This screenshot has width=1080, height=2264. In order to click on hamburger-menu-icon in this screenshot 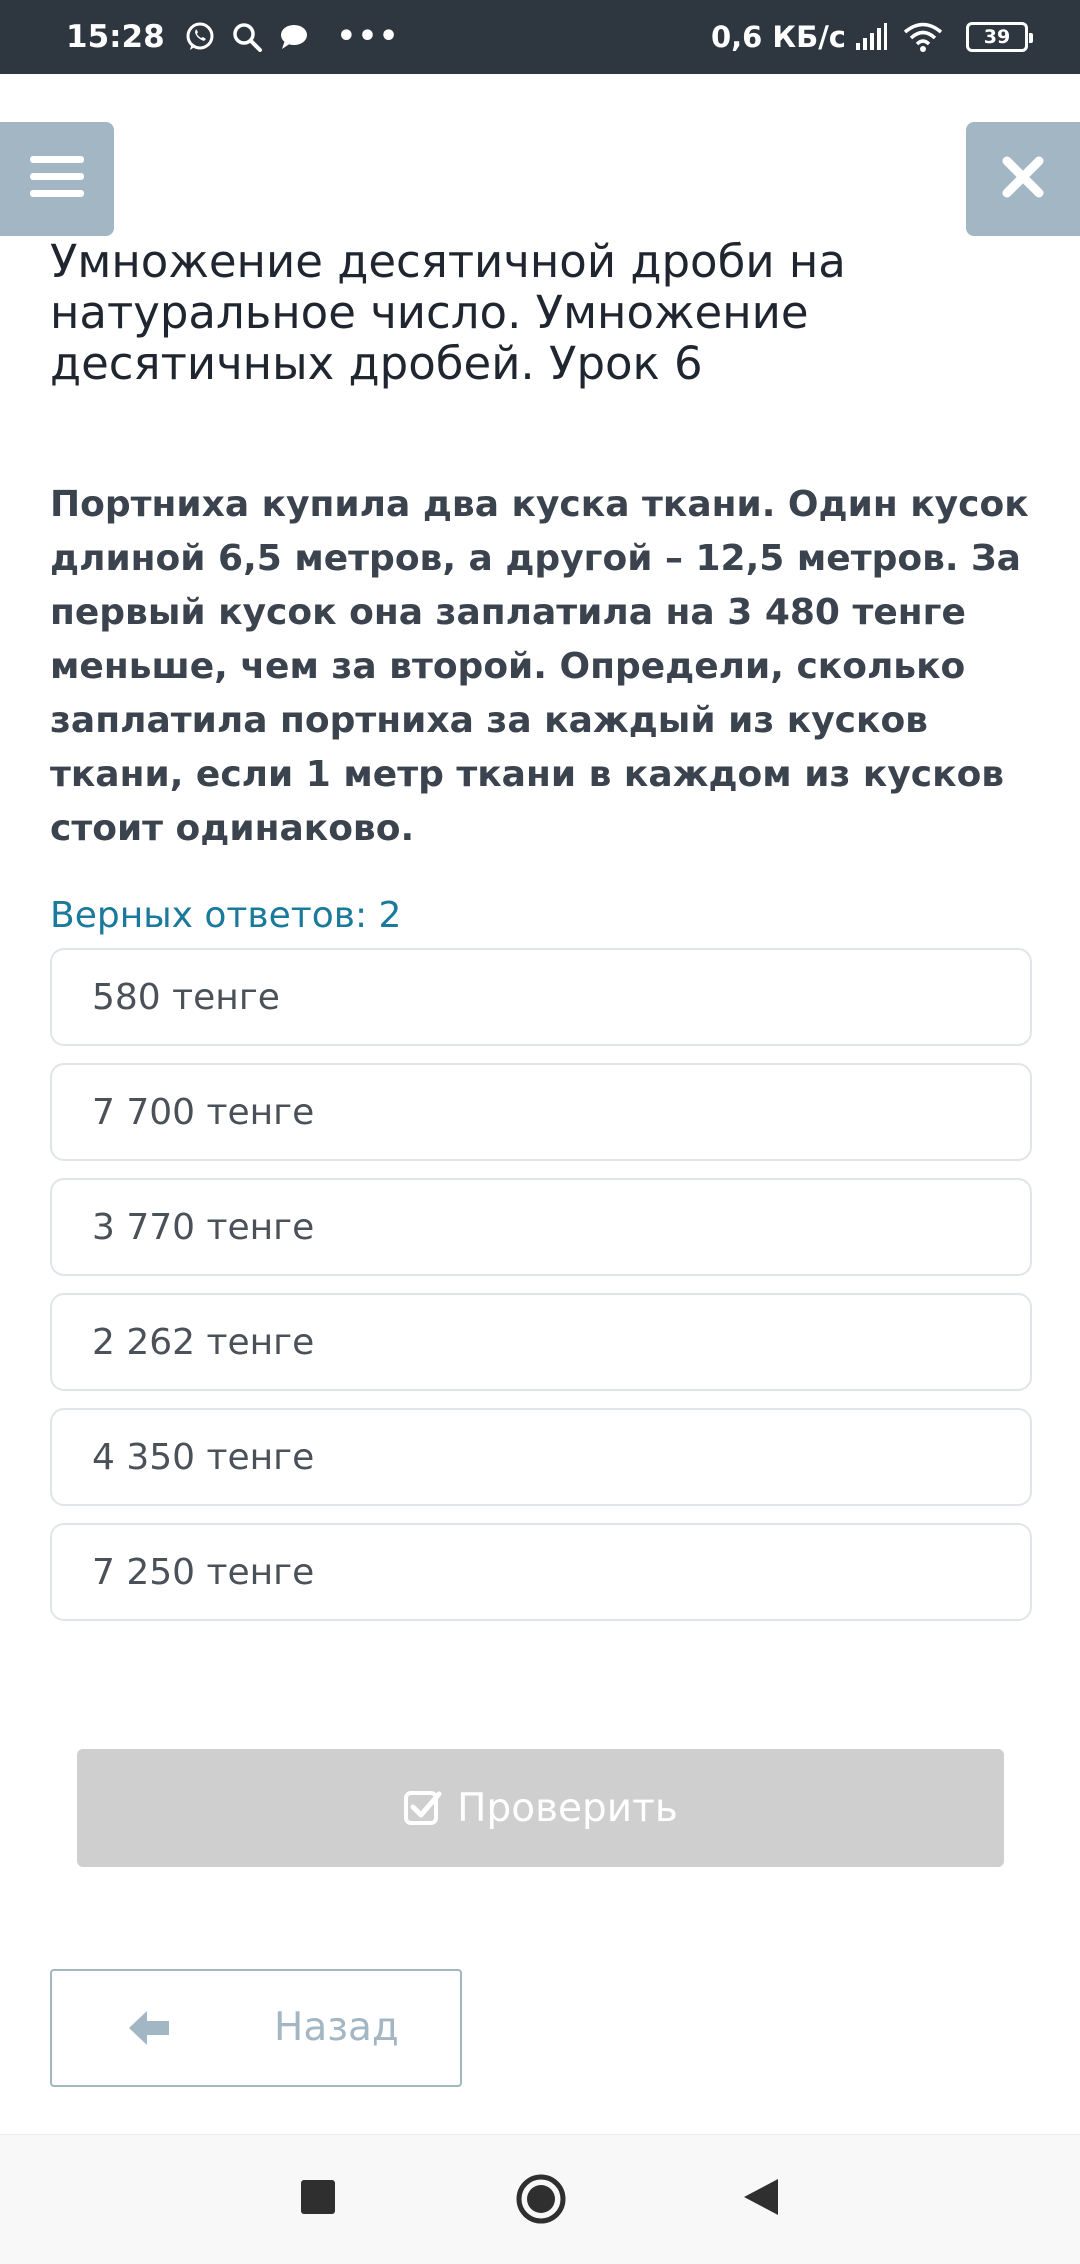, I will do `click(57, 179)`.